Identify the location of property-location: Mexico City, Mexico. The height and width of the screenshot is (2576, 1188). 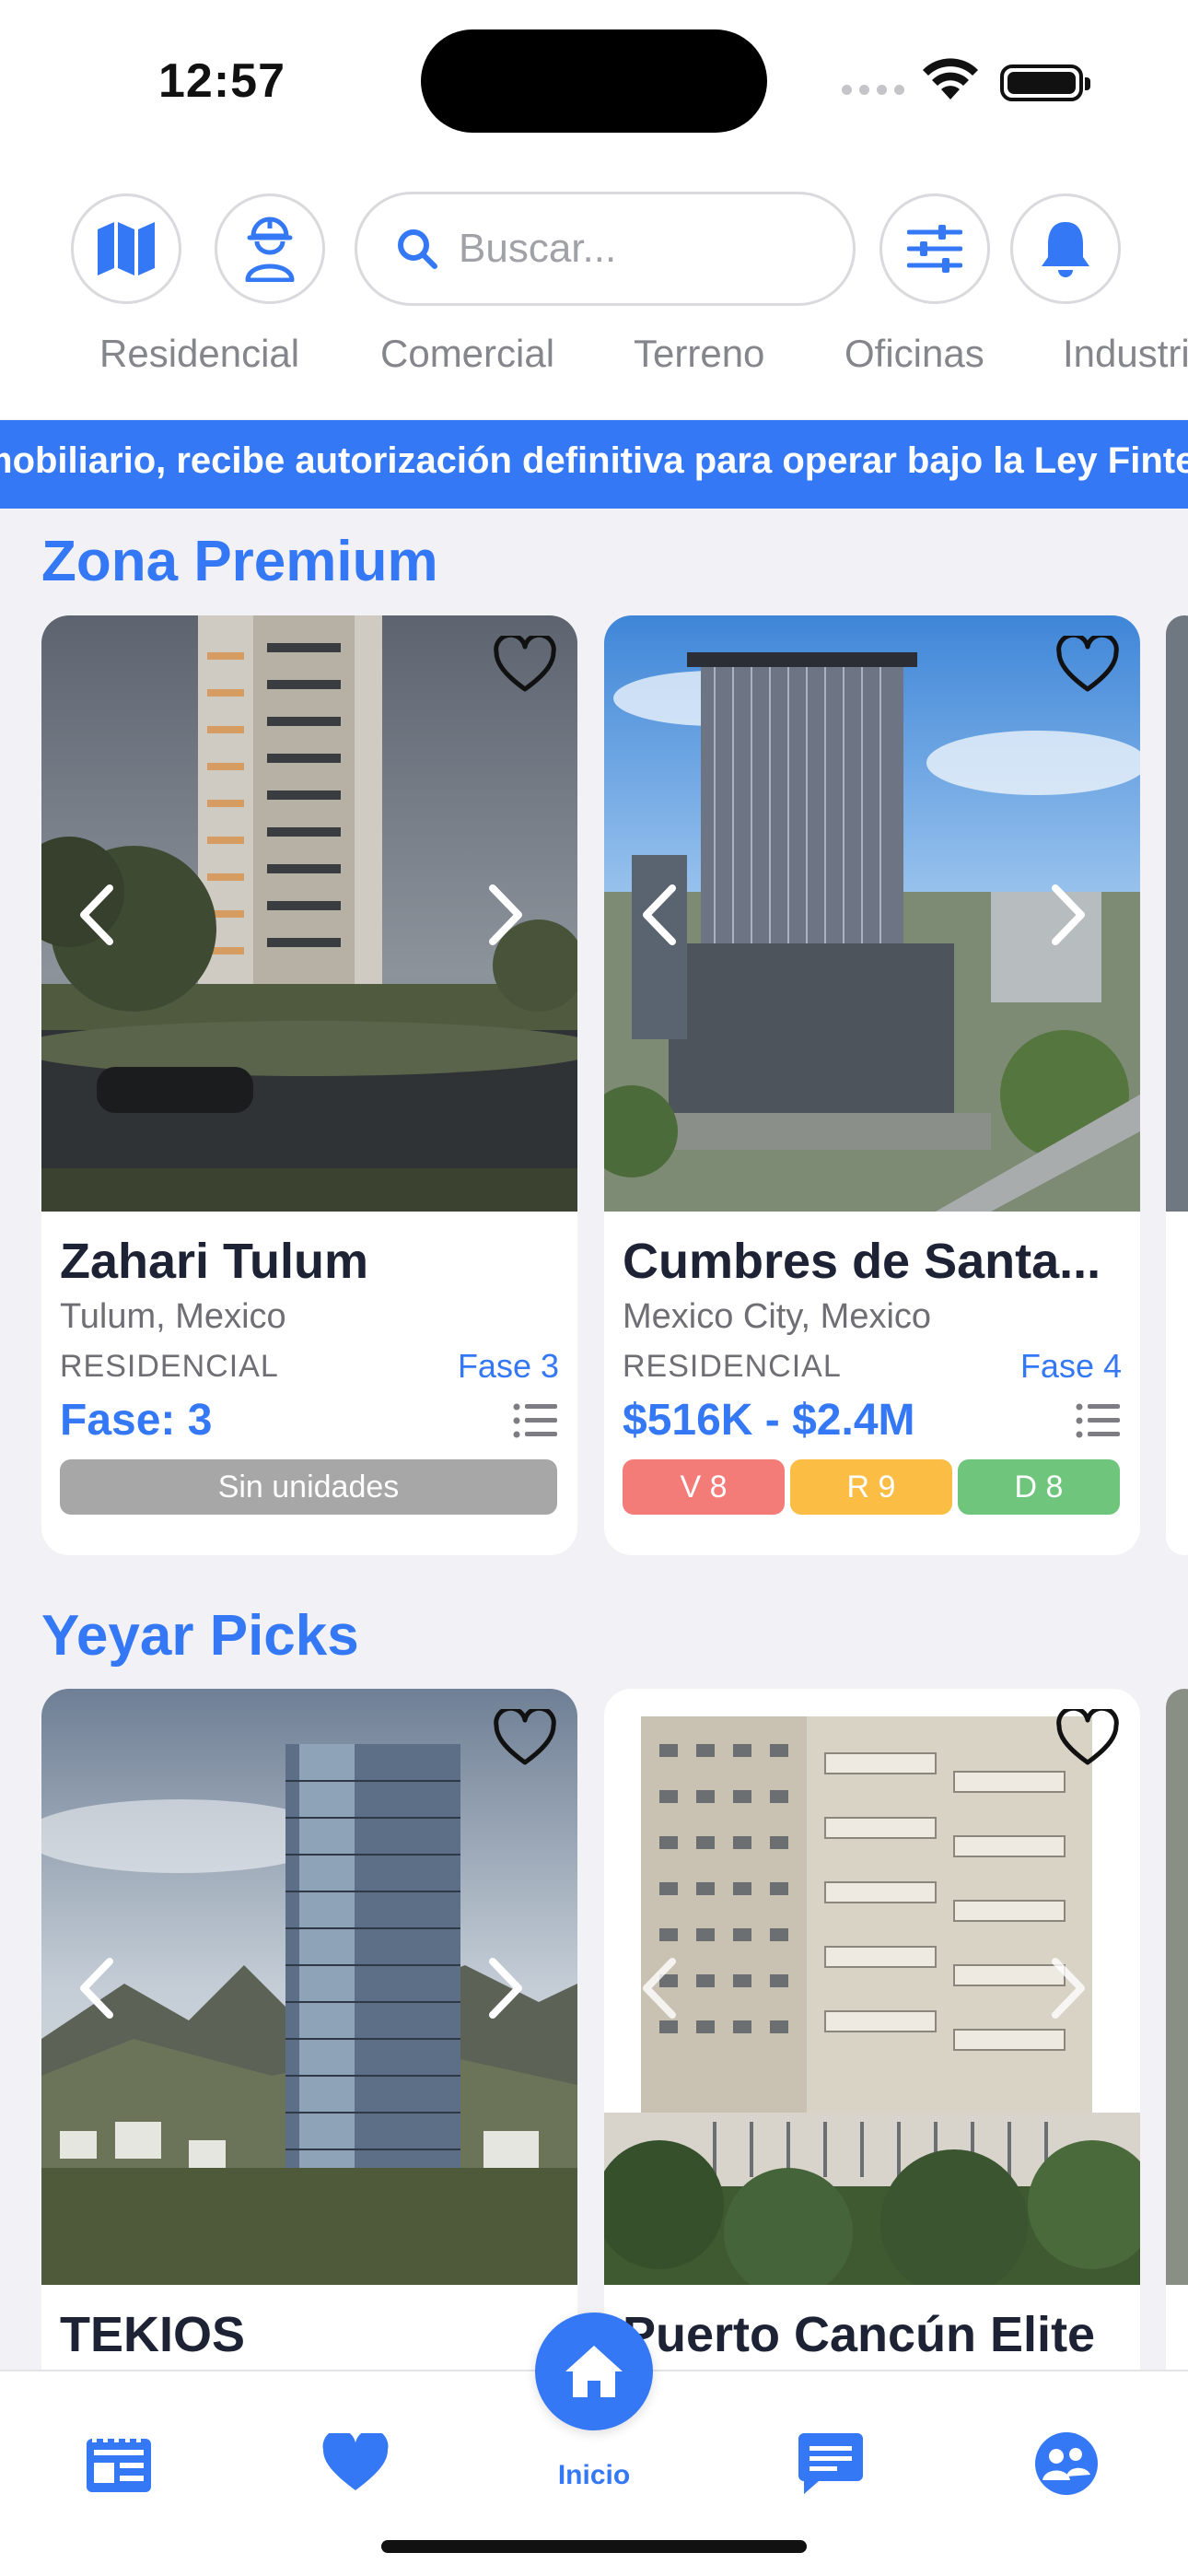
(777, 1316).